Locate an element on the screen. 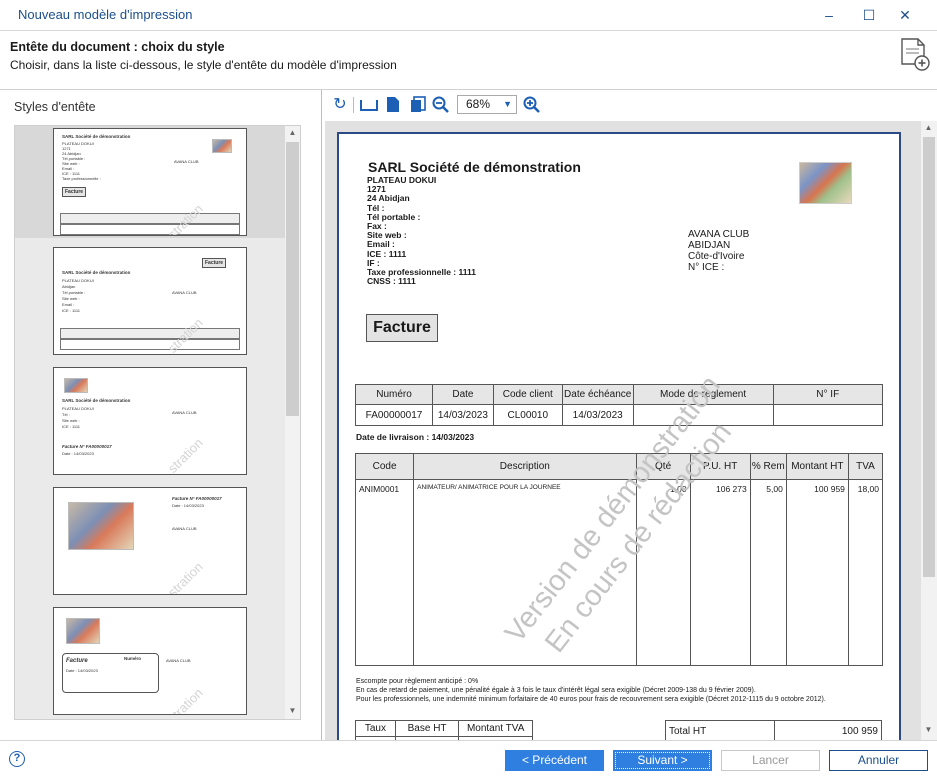  document-type: Facture is located at coordinates (402, 328).